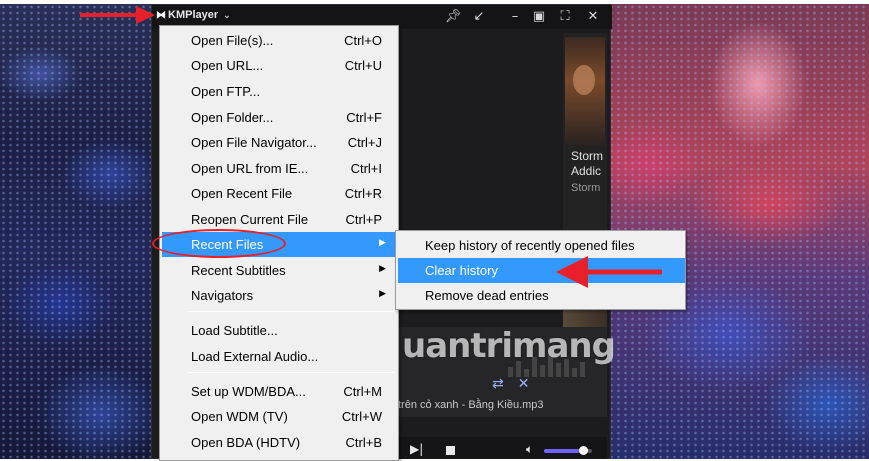  I want to click on arrow-annotation-clear-history, so click(609, 272).